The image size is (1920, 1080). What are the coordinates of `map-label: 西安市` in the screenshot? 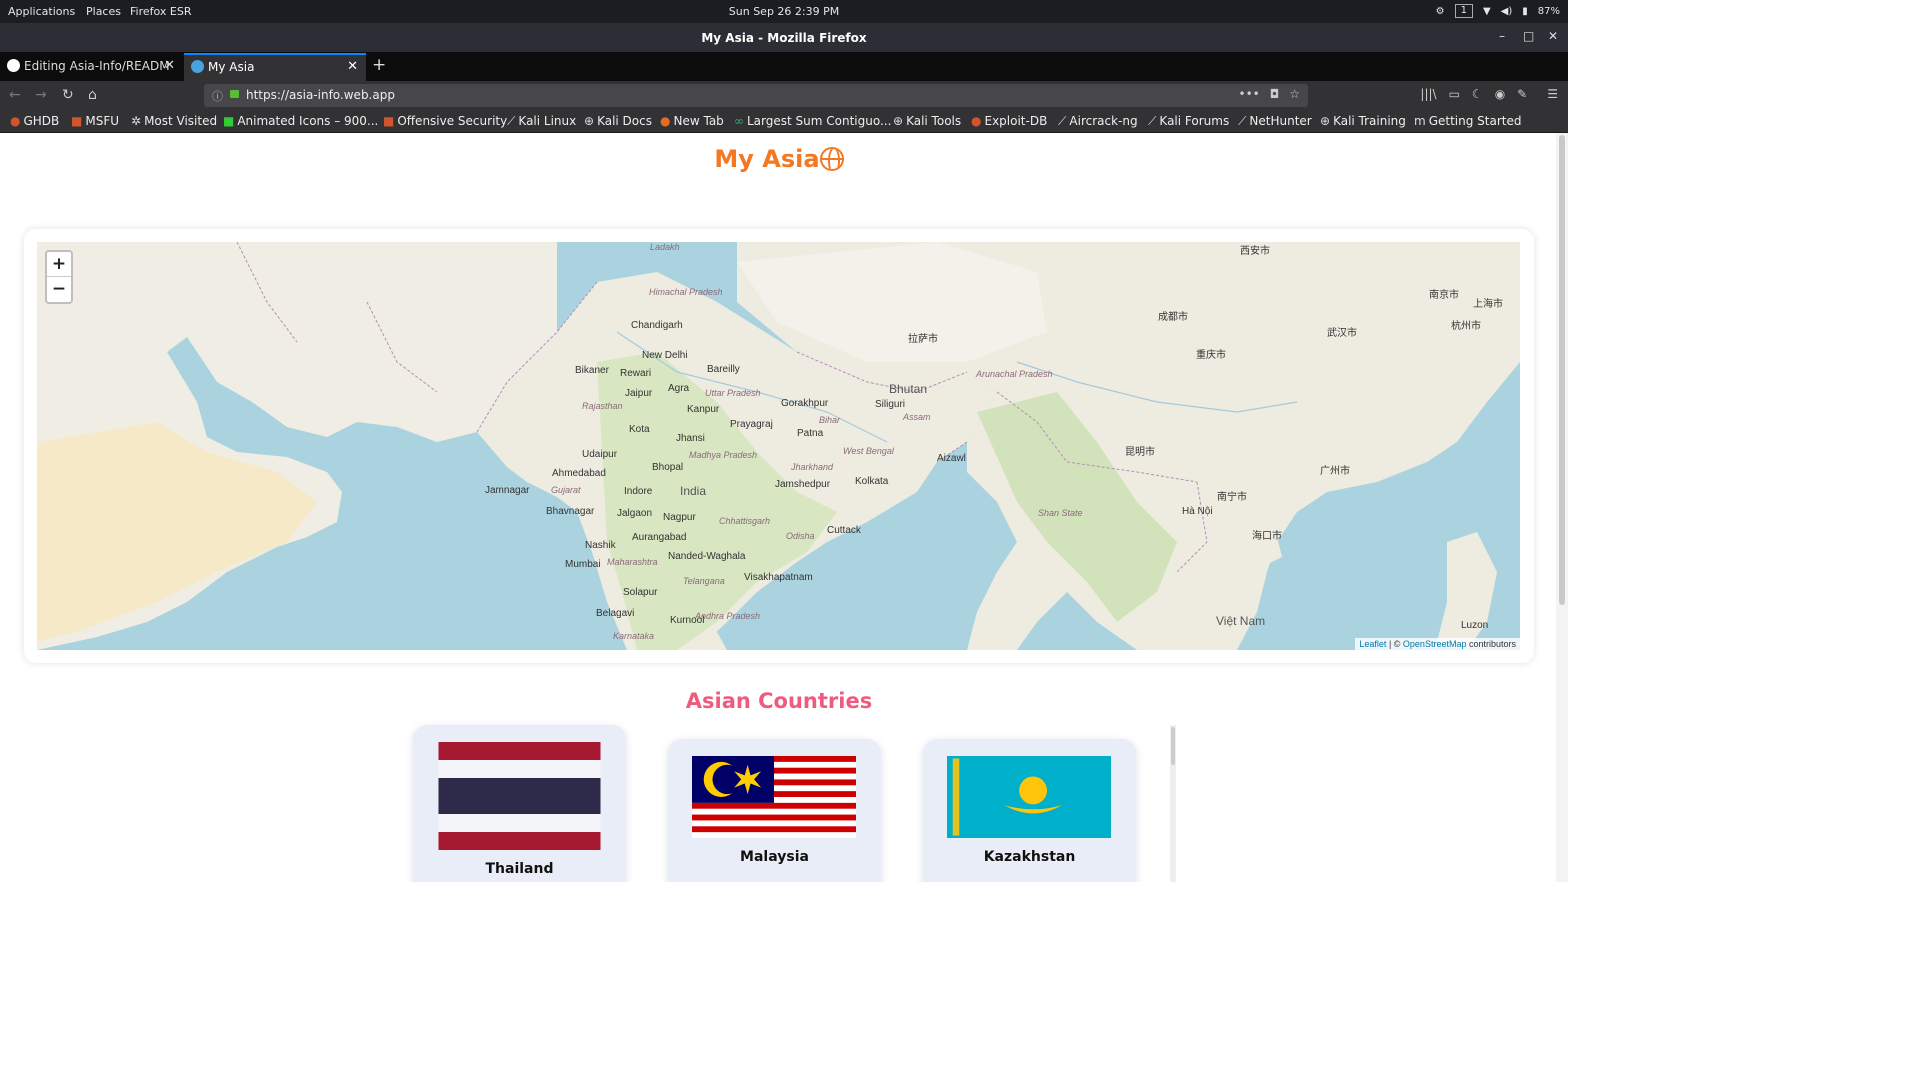 It's located at (1255, 251).